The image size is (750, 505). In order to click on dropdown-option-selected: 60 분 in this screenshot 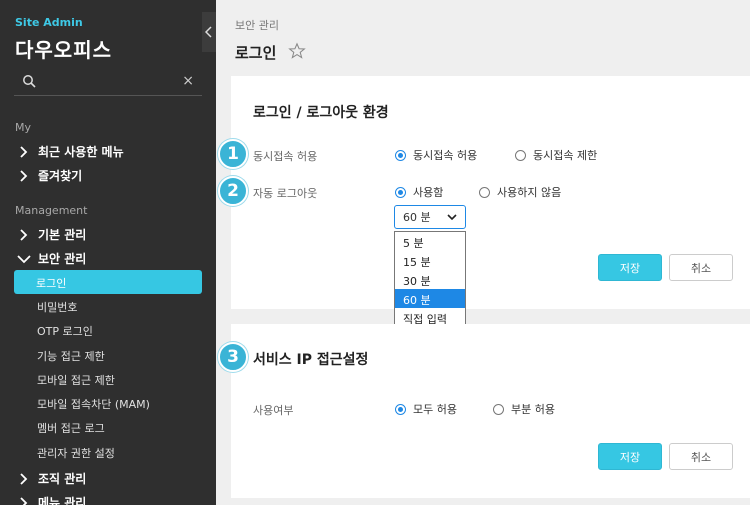, I will do `click(430, 298)`.